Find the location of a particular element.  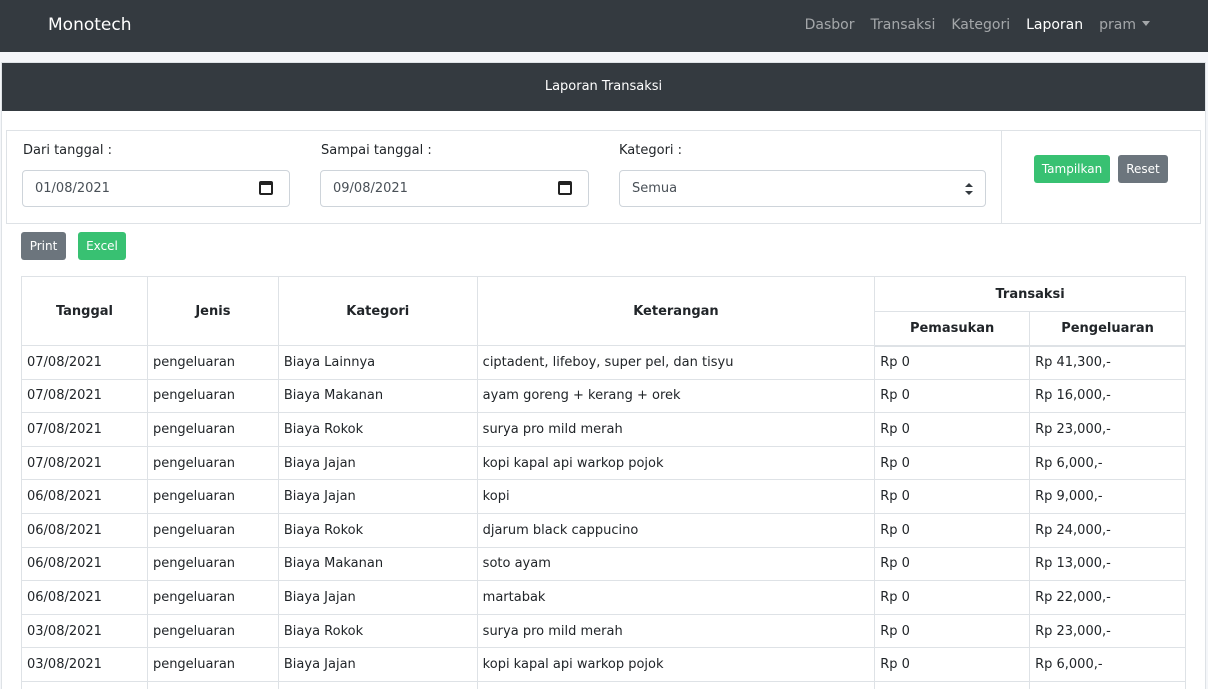

to-date-input: 09/08/2021 is located at coordinates (454, 188).